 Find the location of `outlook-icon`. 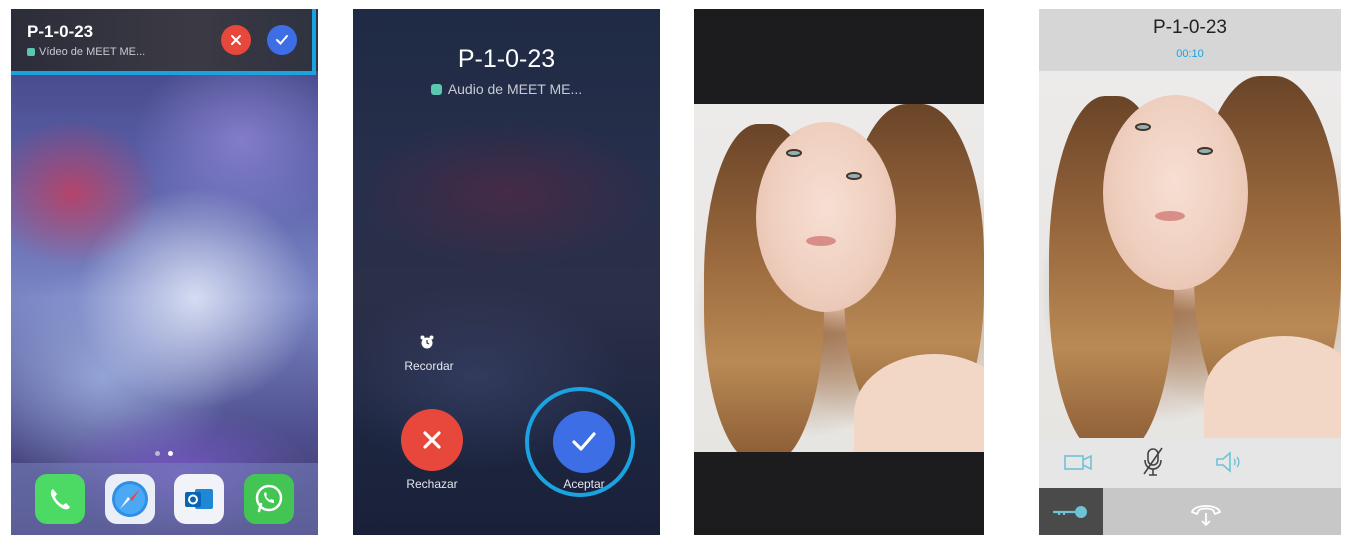

outlook-icon is located at coordinates (199, 499).